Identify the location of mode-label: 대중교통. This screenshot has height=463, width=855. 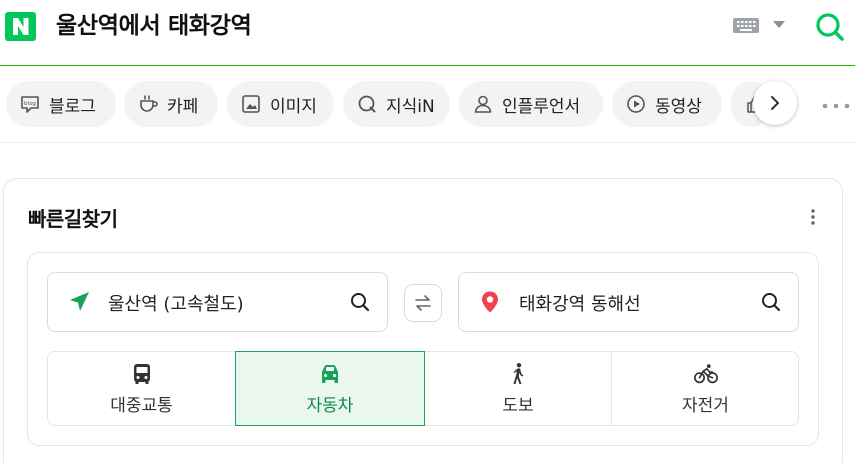
(141, 406).